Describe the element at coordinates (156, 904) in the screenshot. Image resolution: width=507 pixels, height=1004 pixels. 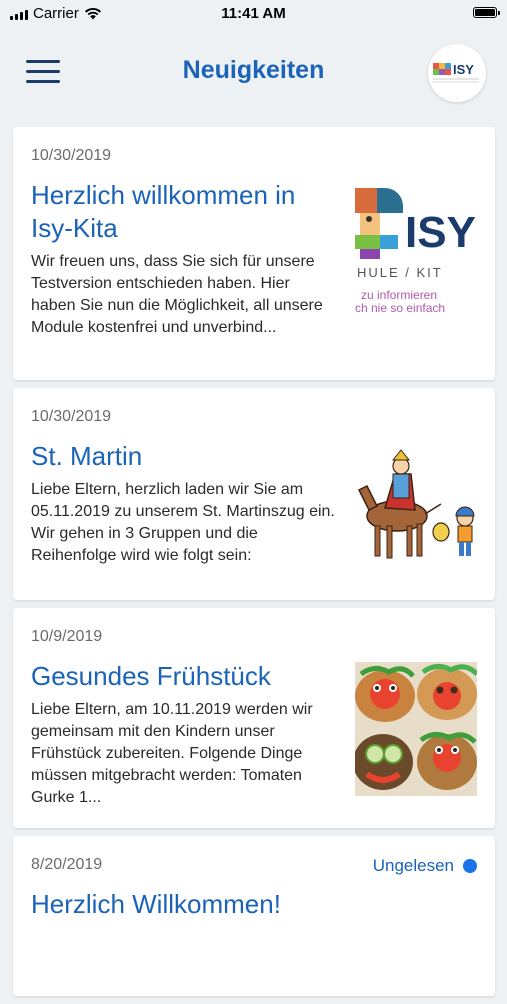
I see `news-title: Herzlich Willkommen!` at that location.